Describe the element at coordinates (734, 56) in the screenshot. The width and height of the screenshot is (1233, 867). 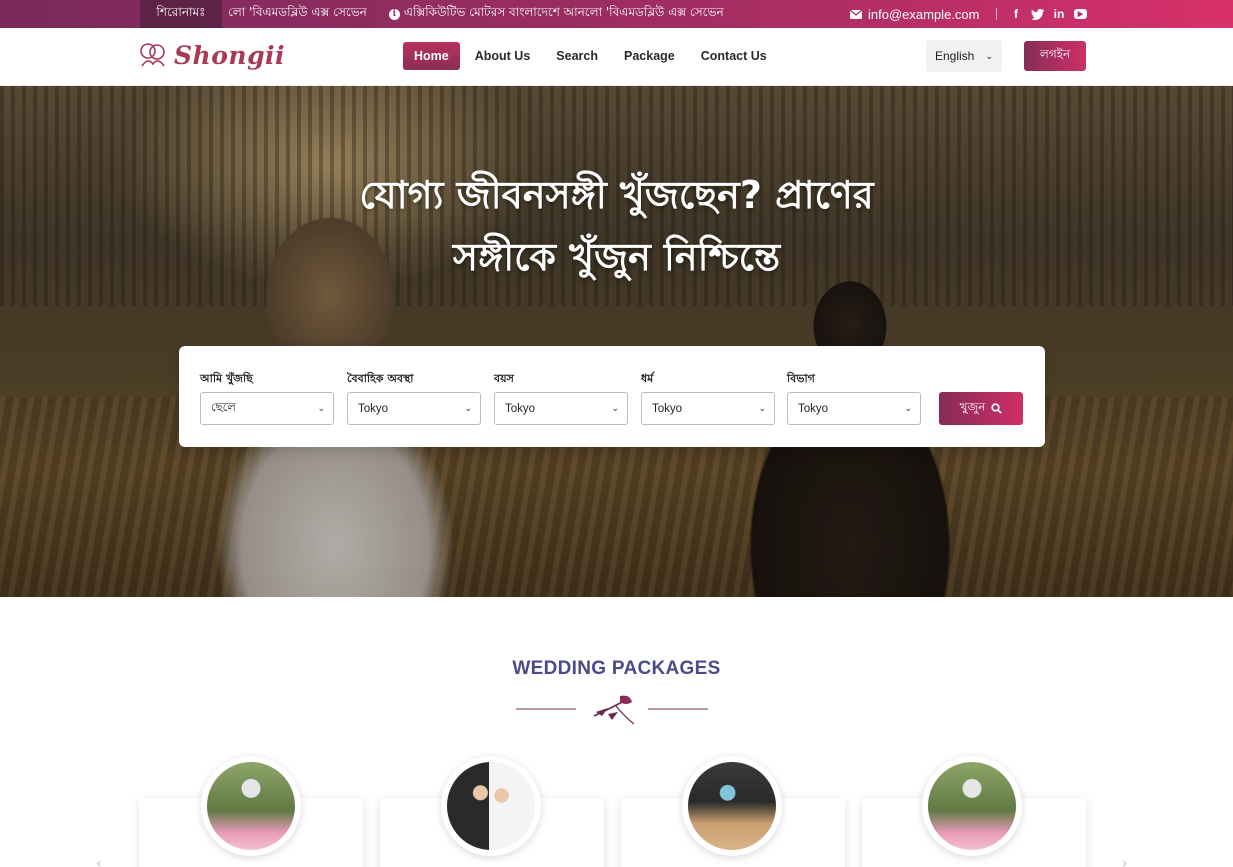
I see `nav-contact-us: Contact Us` at that location.